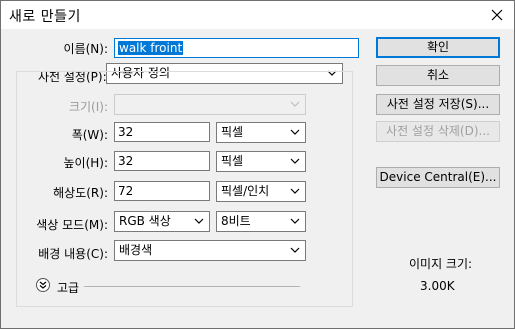 The height and width of the screenshot is (329, 515). I want to click on size-select, so click(210, 104).